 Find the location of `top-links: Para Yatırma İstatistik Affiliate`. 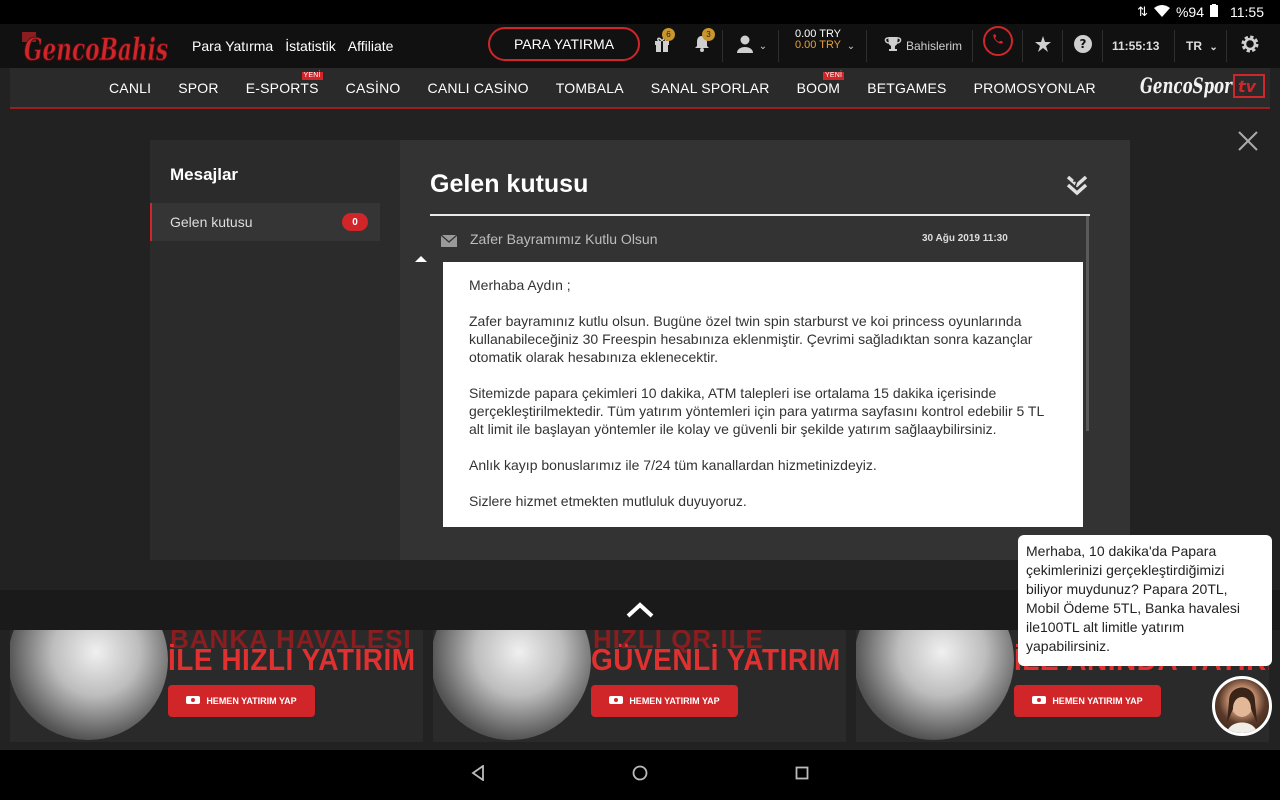

top-links: Para Yatırma İstatistik Affiliate is located at coordinates (292, 46).